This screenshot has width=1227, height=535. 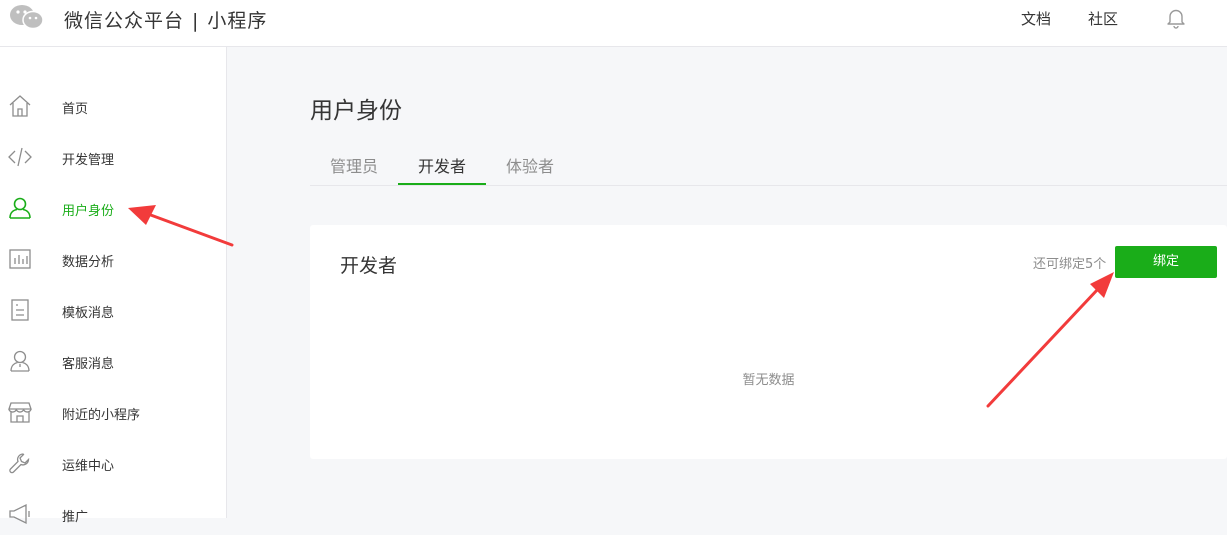 I want to click on sidebar-item-label: 推广, so click(x=75, y=517).